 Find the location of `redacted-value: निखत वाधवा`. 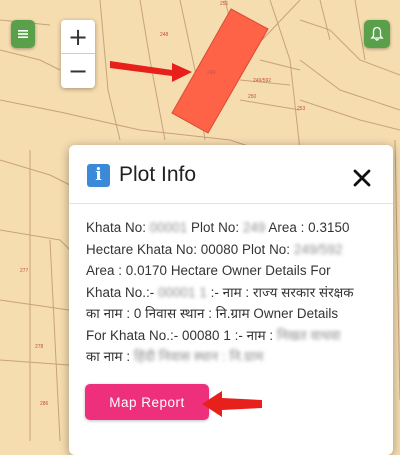

redacted-value: निखत वाधवा is located at coordinates (308, 335).